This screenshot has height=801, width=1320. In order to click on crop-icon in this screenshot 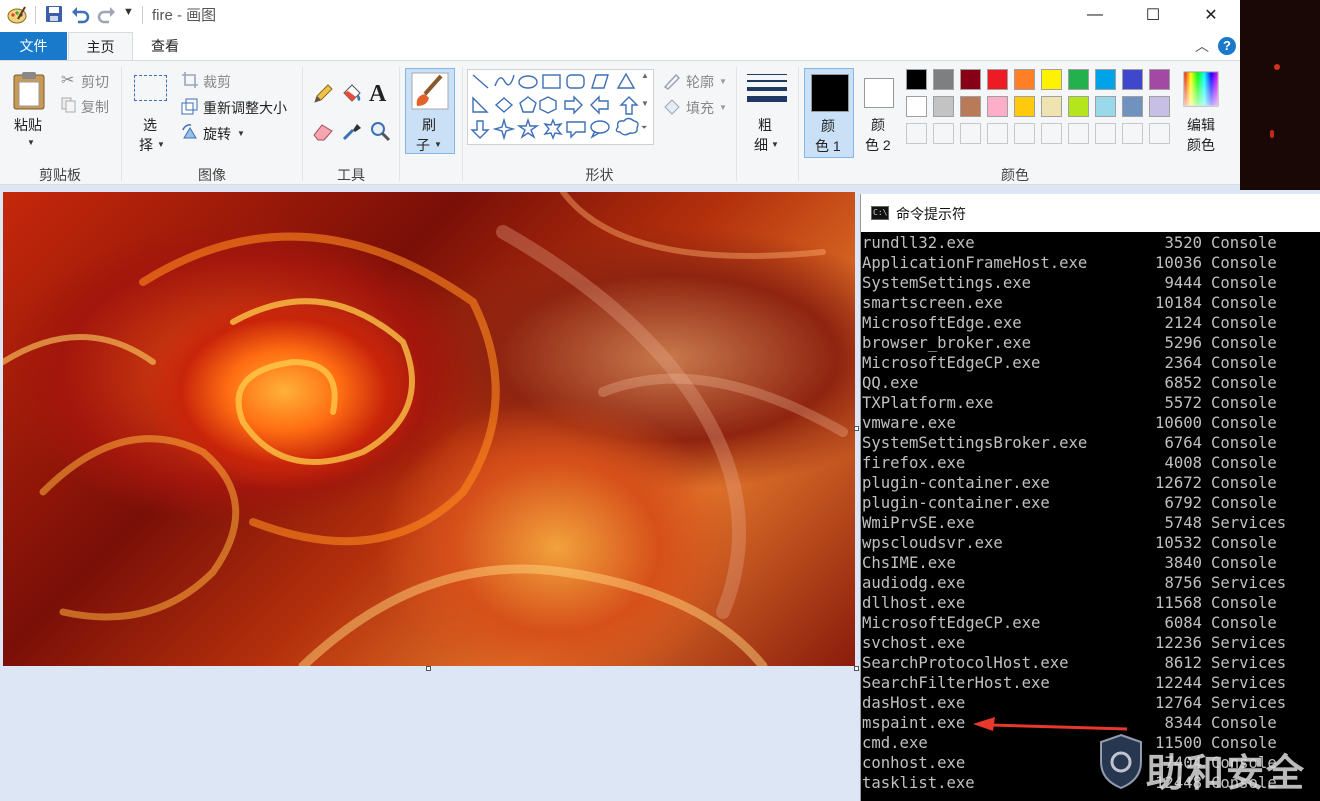, I will do `click(190, 80)`.